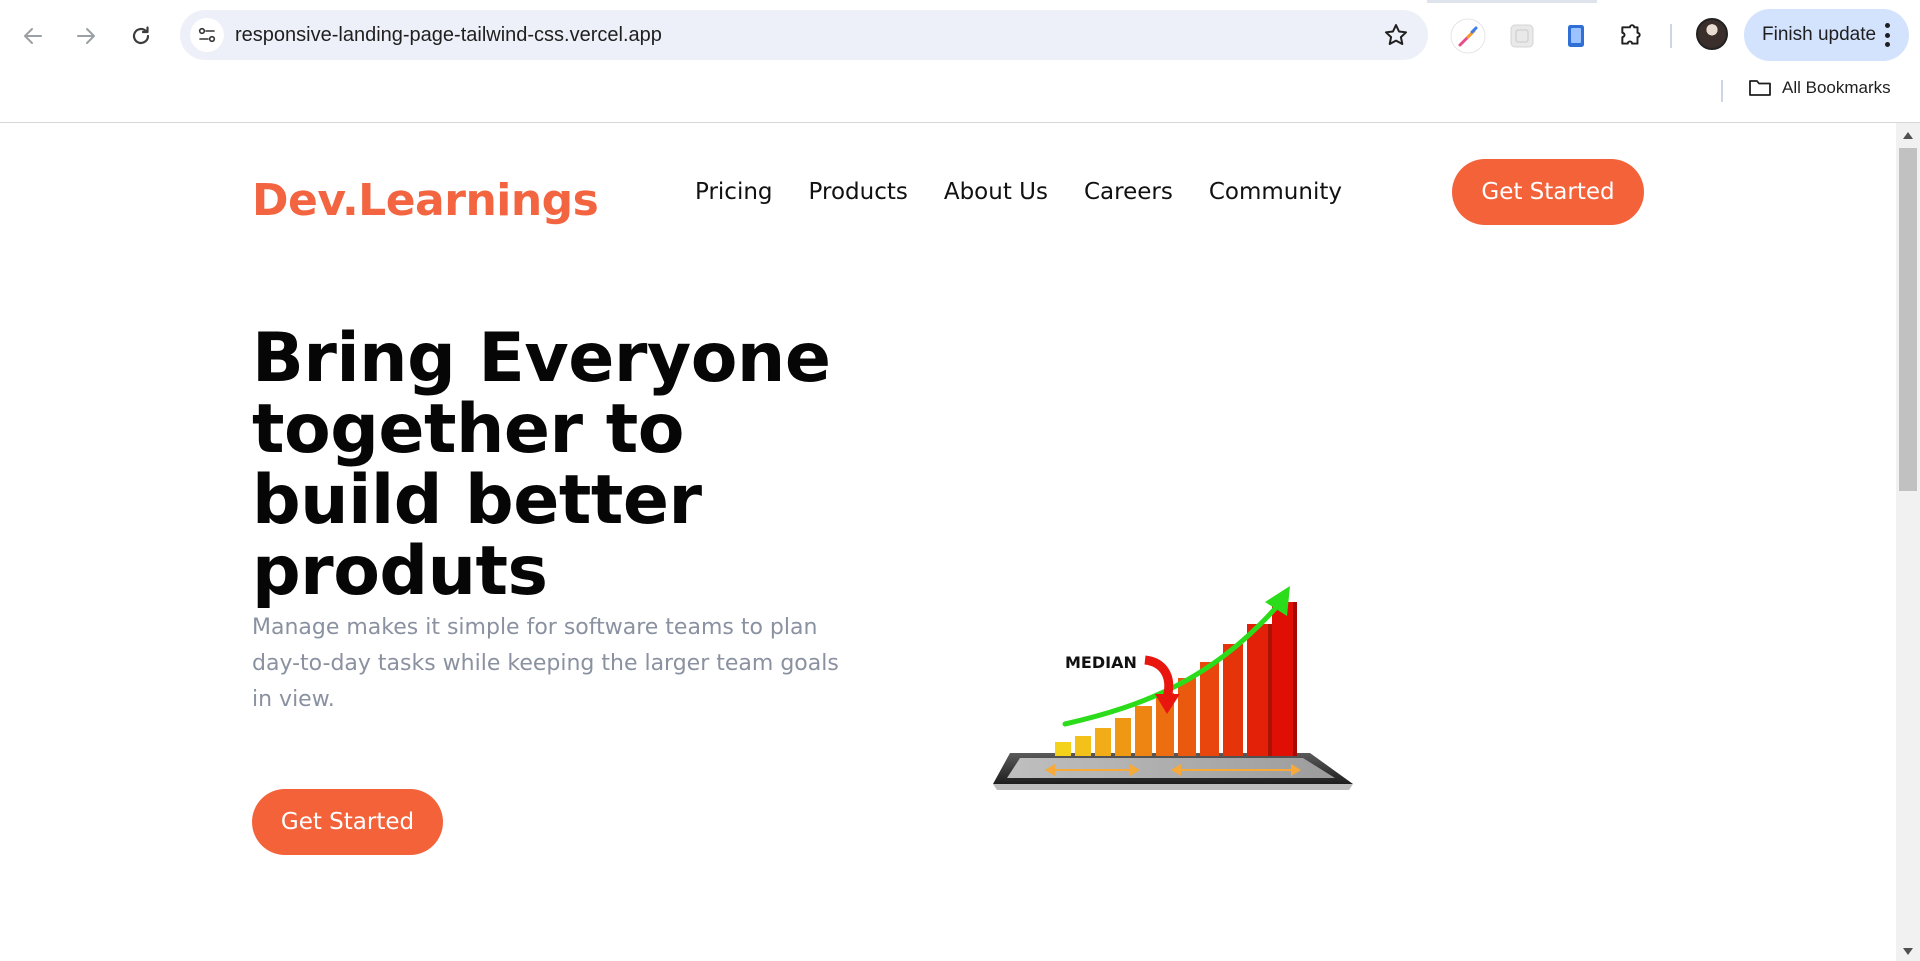 This screenshot has width=1920, height=961. Describe the element at coordinates (1671, 36) in the screenshot. I see `toolbar-separator` at that location.